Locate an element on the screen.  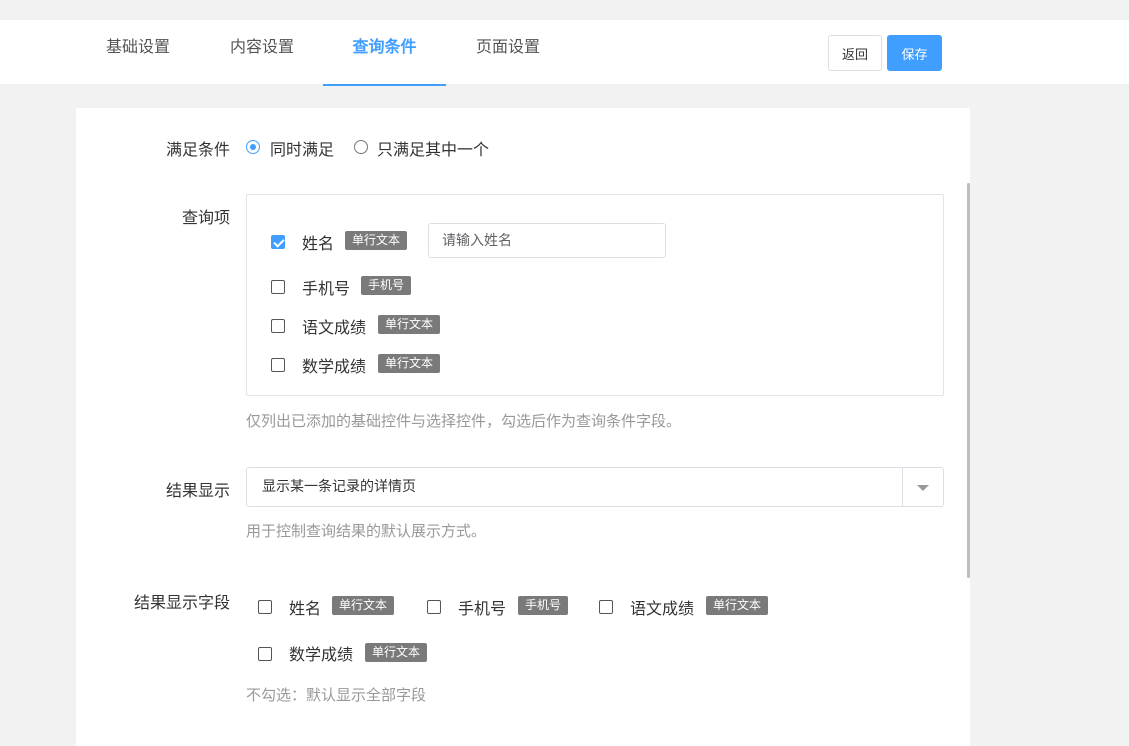
radio-all-conditions is located at coordinates (253, 147).